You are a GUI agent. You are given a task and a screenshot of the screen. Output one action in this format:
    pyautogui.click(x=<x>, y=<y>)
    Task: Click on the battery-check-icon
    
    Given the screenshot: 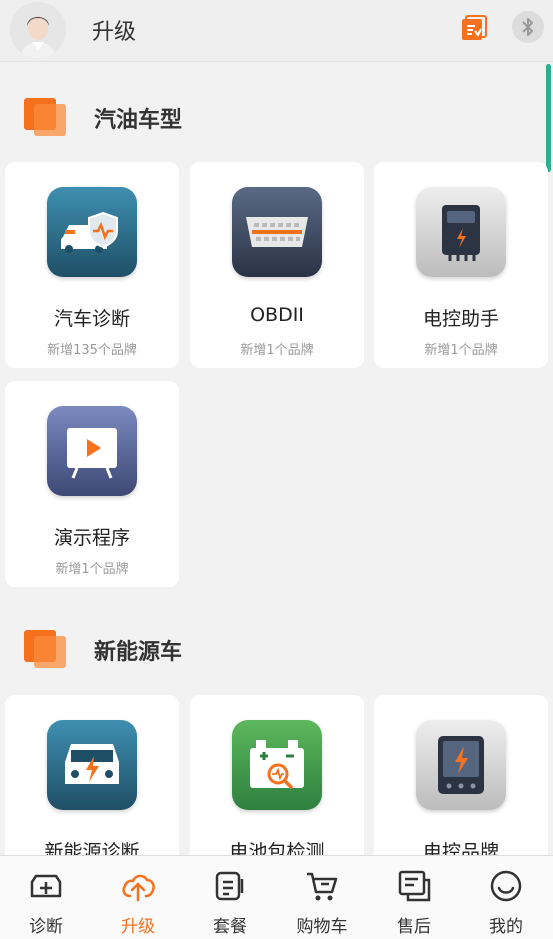 What is the action you would take?
    pyautogui.click(x=277, y=765)
    